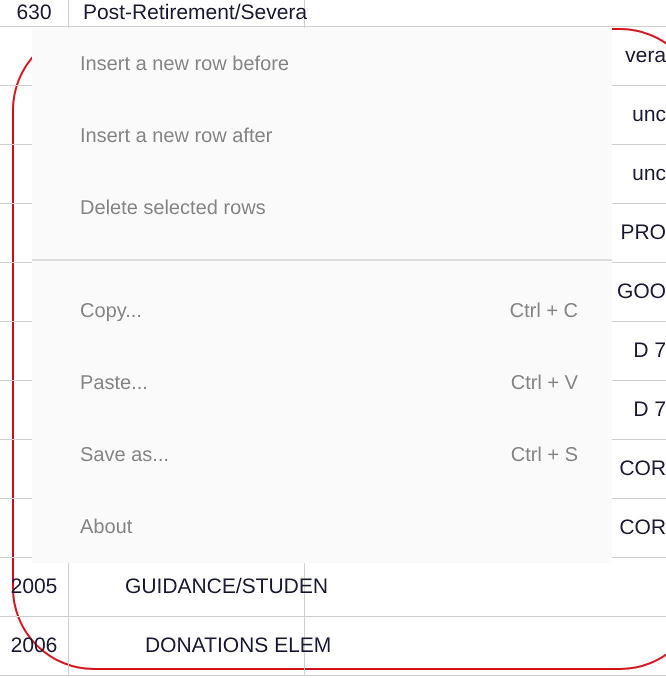 This screenshot has width=666, height=678. I want to click on table-cell: vera, so click(645, 56).